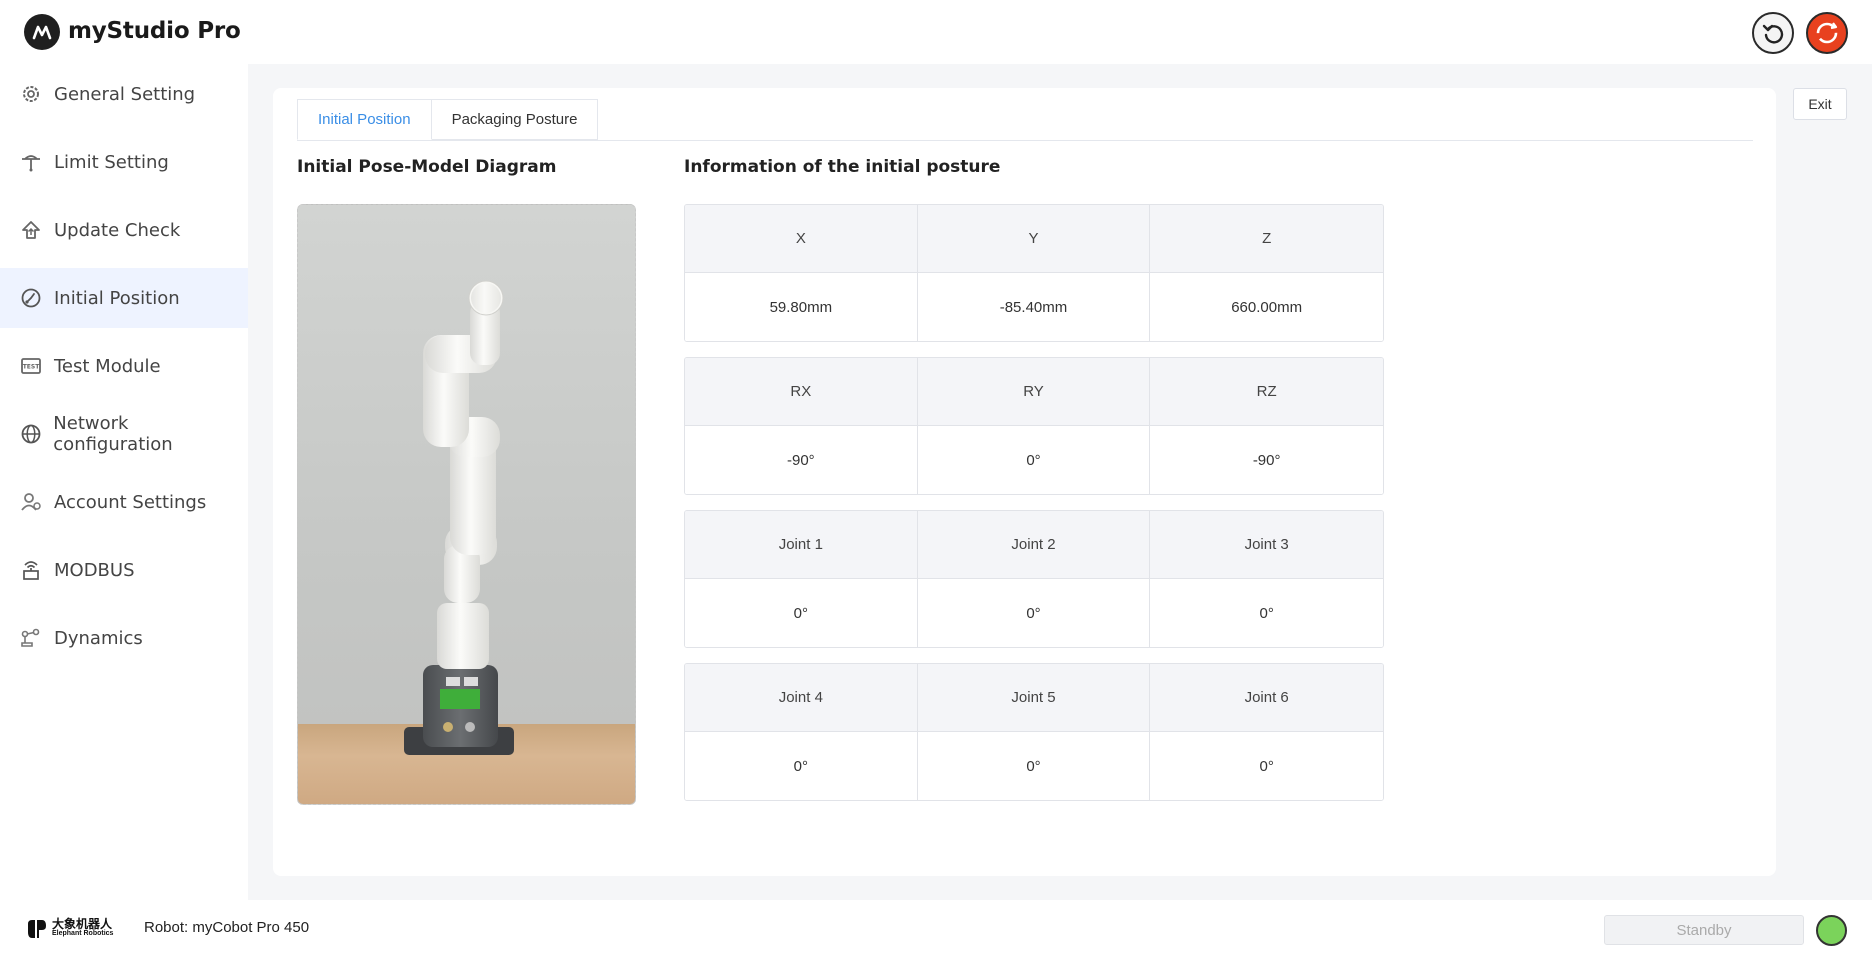 This screenshot has height=960, width=1872. I want to click on grid-header: Joint 3, so click(1266, 545).